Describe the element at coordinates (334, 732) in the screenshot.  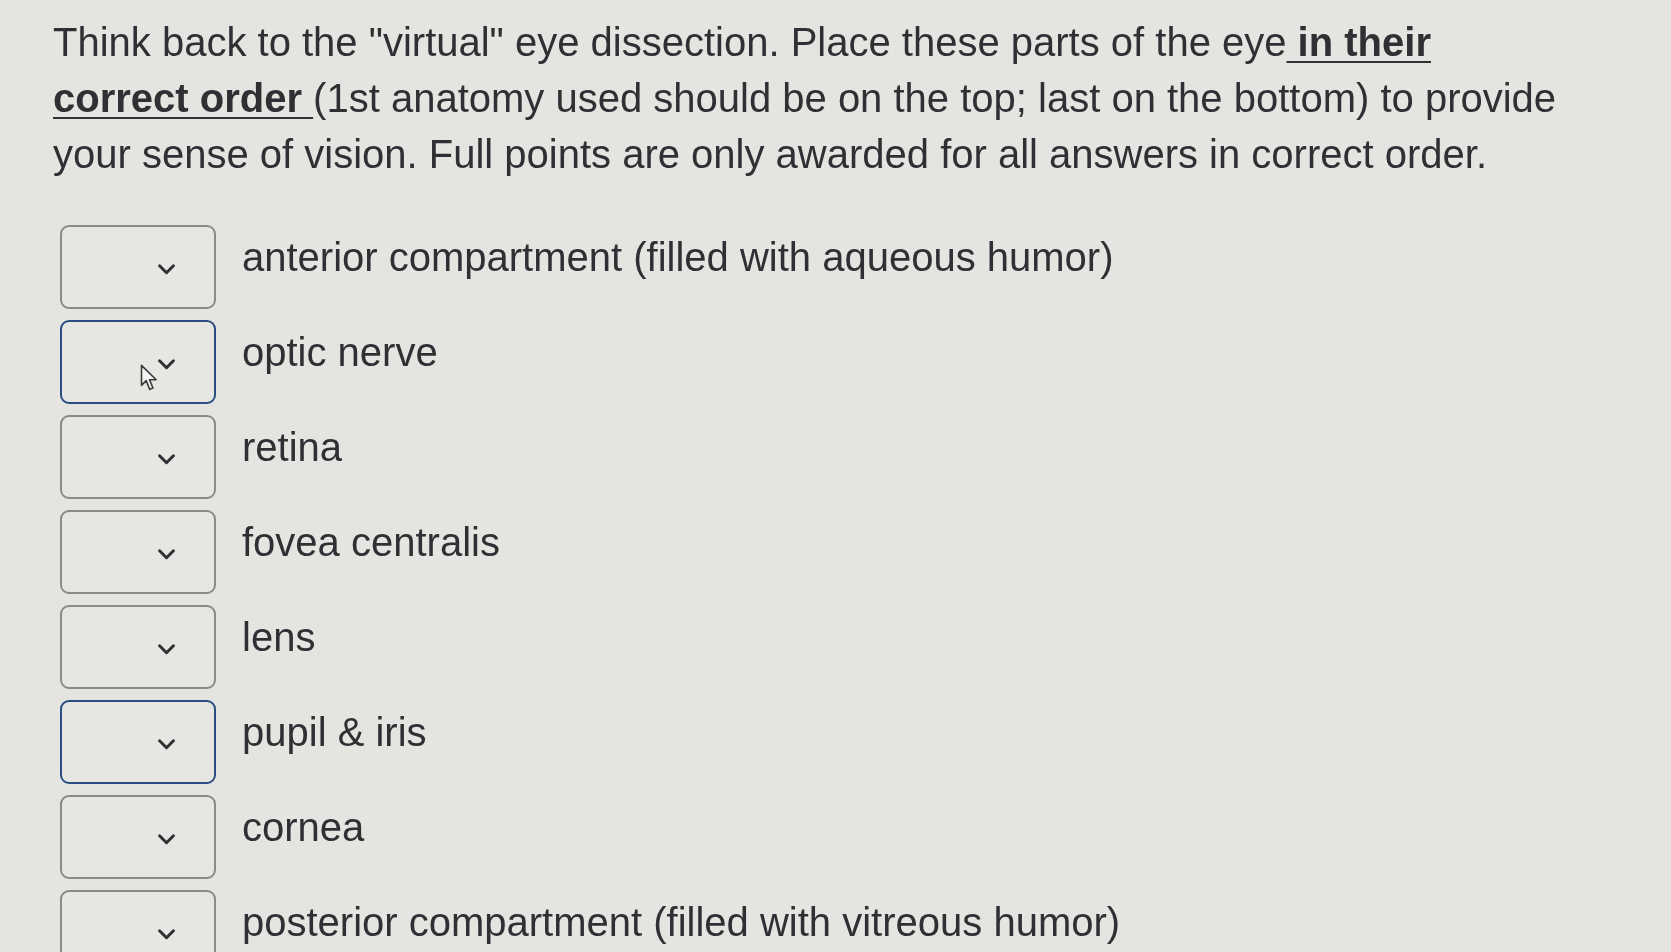
I see `answer-label: pupil & iris` at that location.